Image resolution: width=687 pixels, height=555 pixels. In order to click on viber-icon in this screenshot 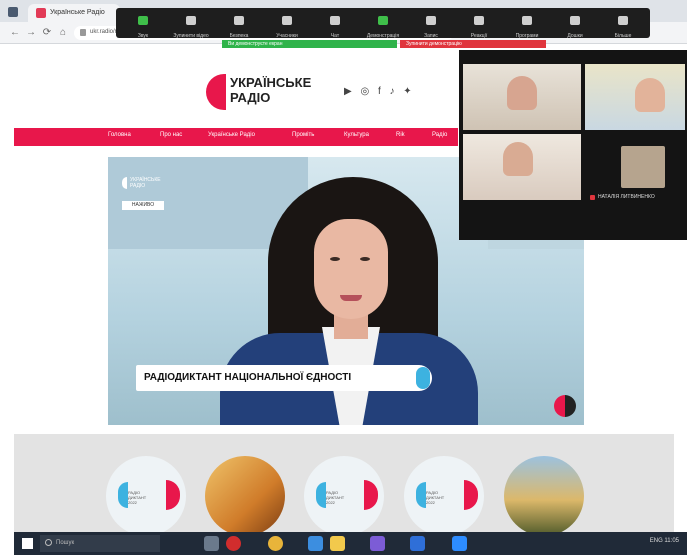, I will do `click(377, 543)`.